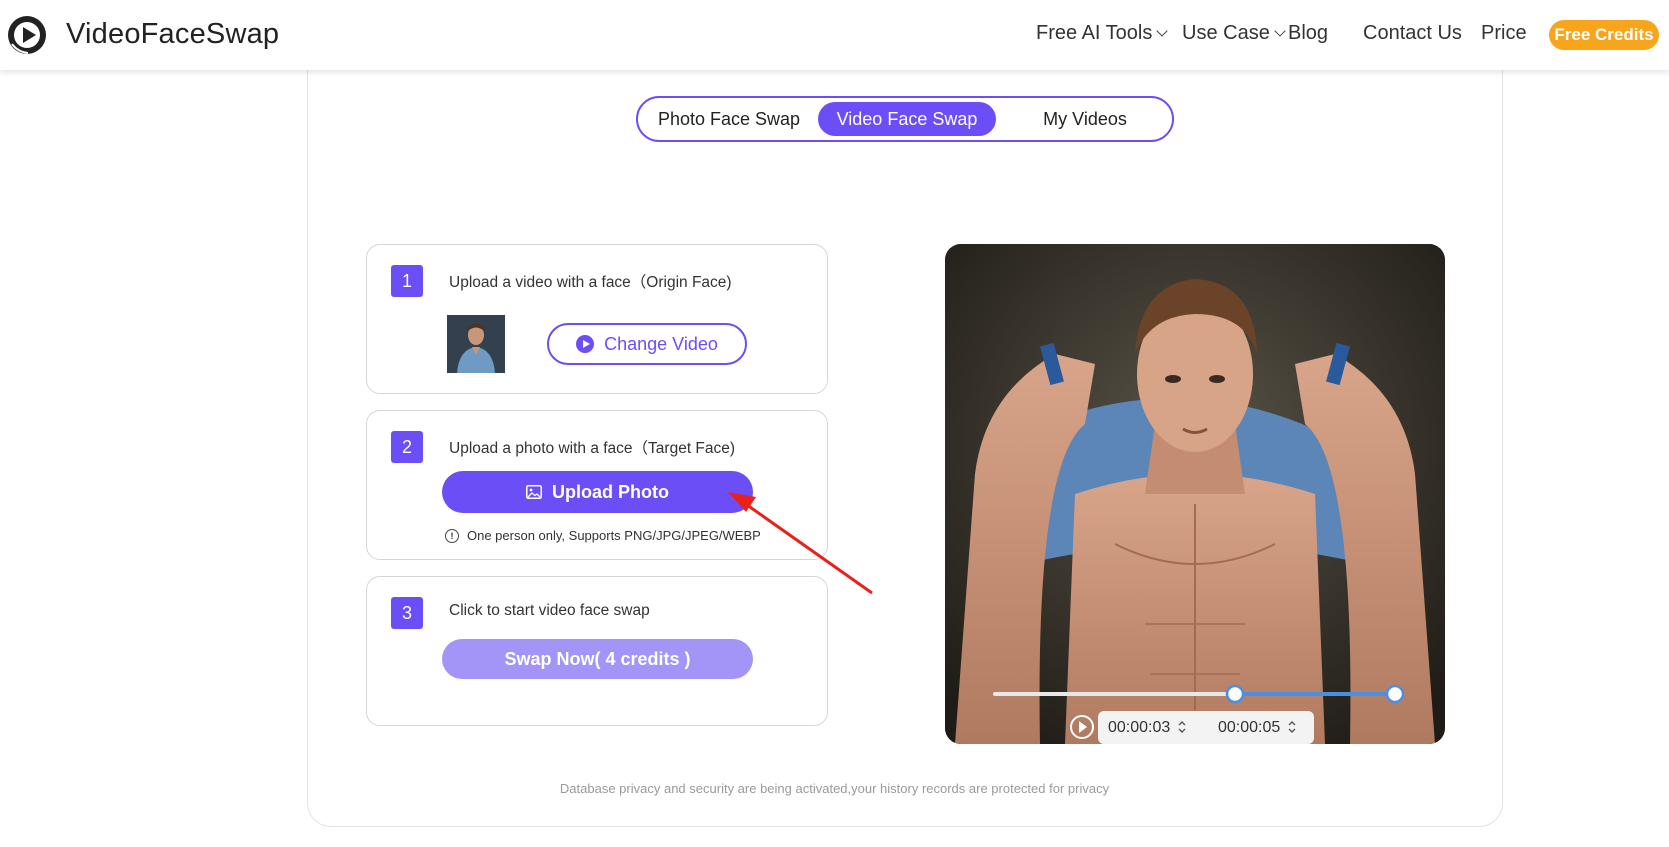 The image size is (1669, 847). Describe the element at coordinates (407, 447) in the screenshot. I see `step-number: 2` at that location.